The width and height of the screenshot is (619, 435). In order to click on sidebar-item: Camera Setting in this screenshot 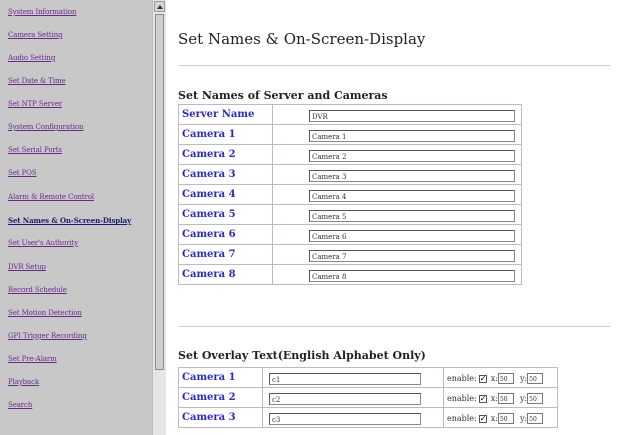, I will do `click(35, 35)`.